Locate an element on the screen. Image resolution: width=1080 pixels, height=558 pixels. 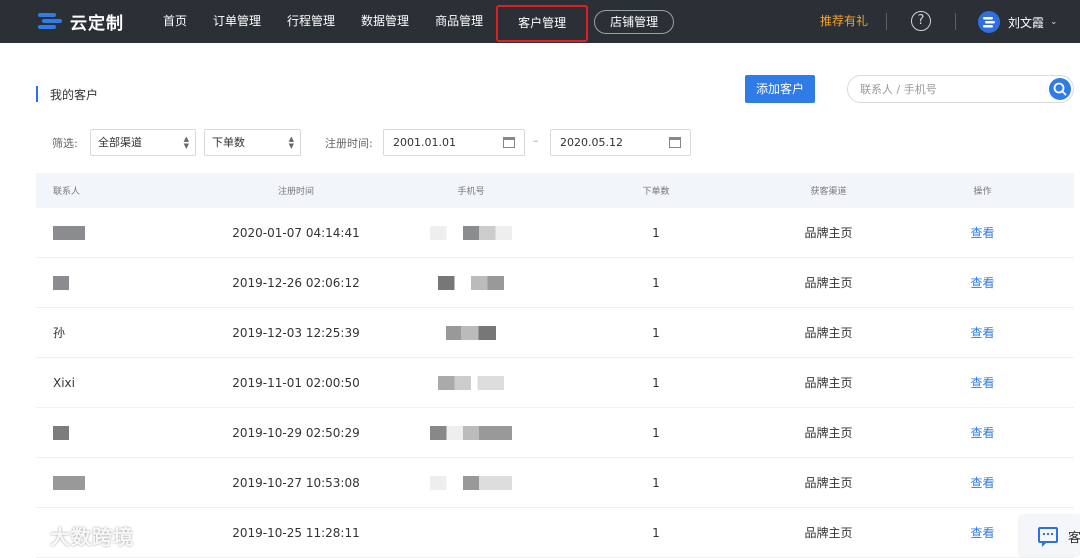
table-row: 2019-12-26 02:06:12 1 品牌主页 查看 is located at coordinates (555, 283).